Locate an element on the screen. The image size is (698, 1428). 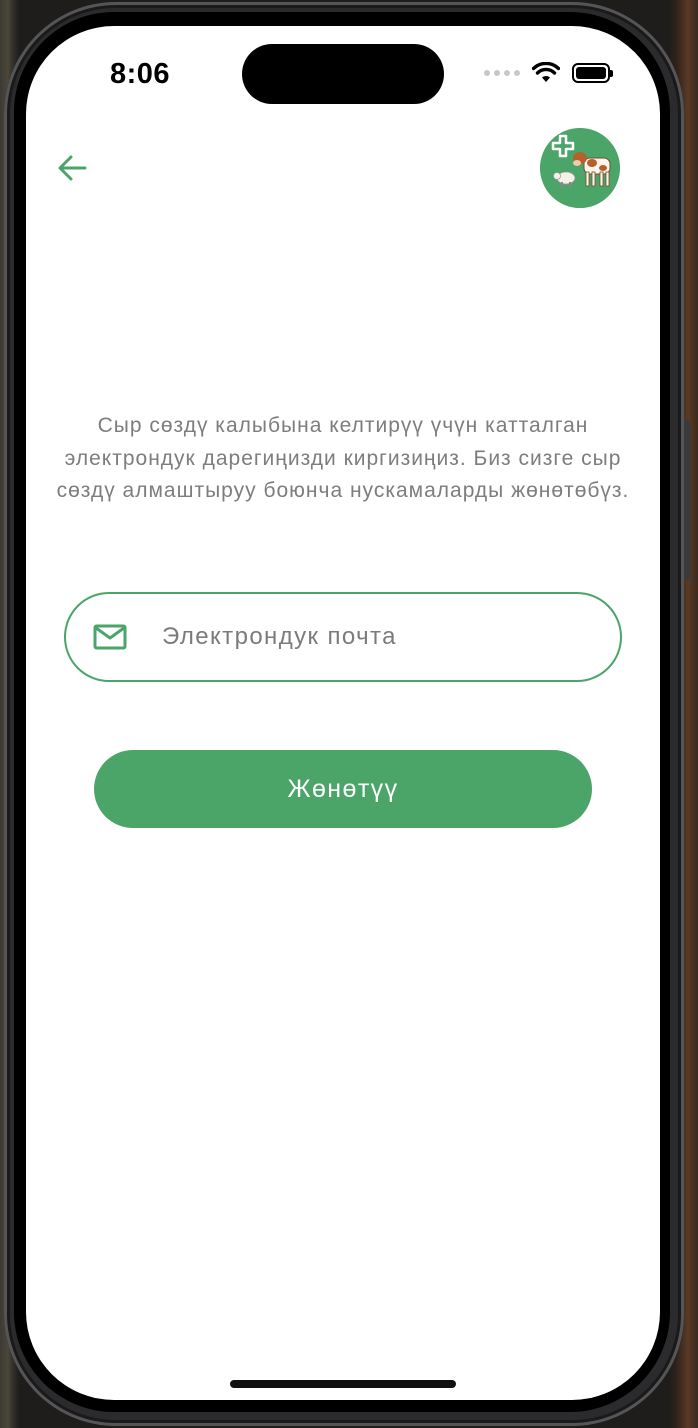
back-button is located at coordinates (72, 168).